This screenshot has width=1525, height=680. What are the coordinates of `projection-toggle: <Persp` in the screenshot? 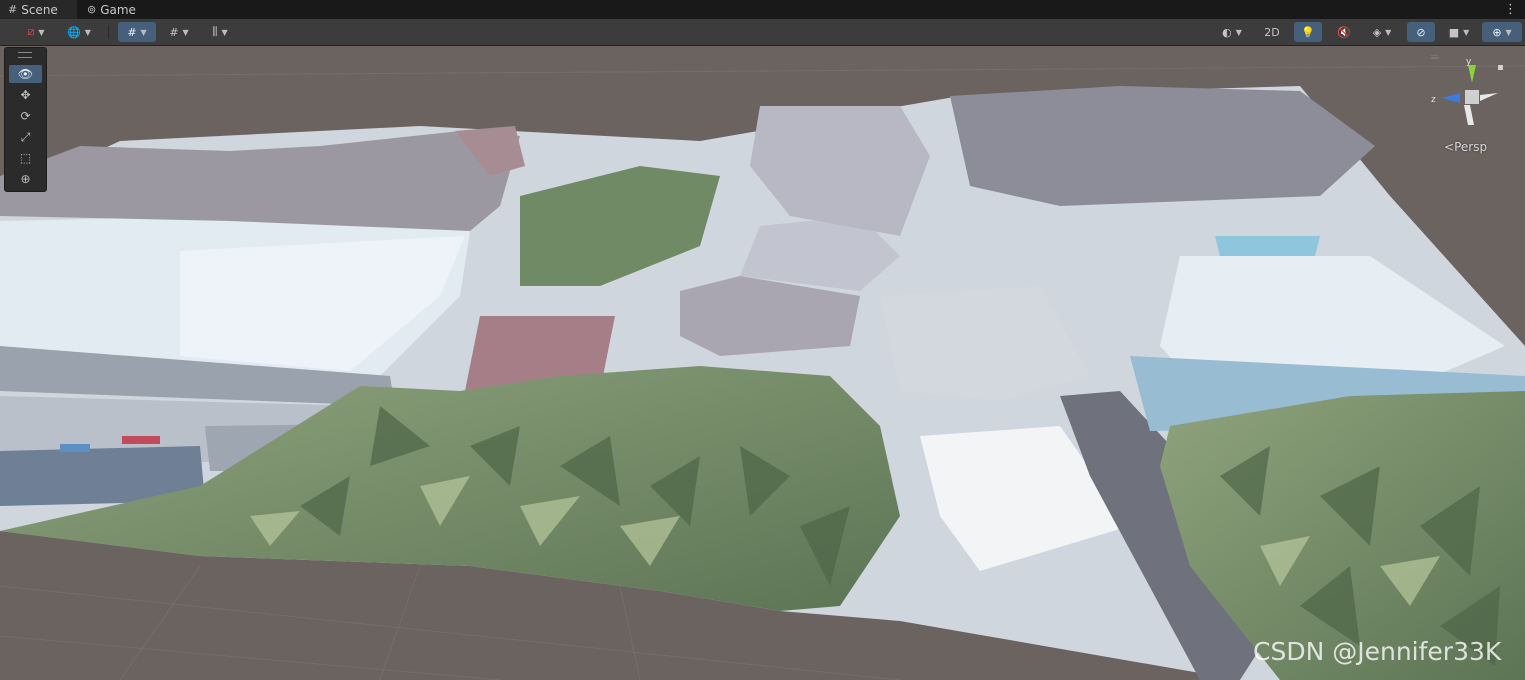 It's located at (1465, 147).